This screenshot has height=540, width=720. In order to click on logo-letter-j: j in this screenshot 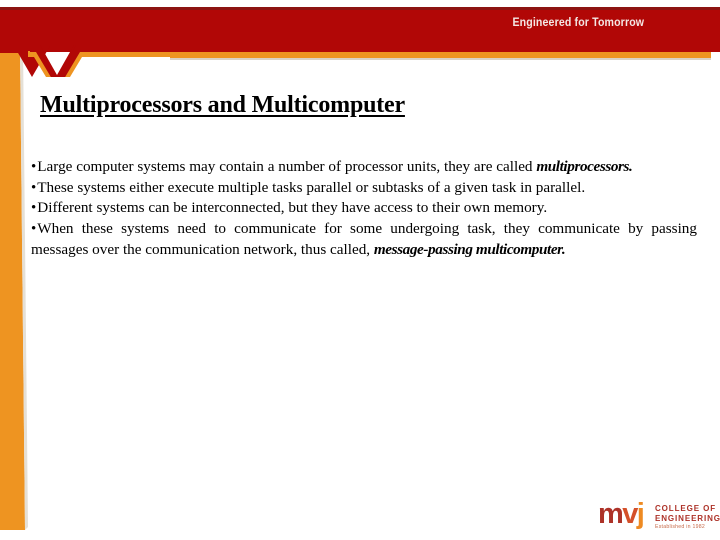, I will do `click(640, 514)`.